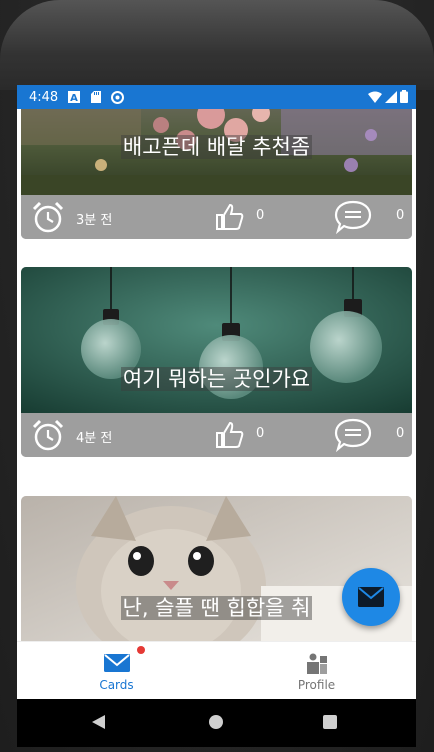 Image resolution: width=434 pixels, height=752 pixels. I want to click on system-navigation-bar, so click(216, 723).